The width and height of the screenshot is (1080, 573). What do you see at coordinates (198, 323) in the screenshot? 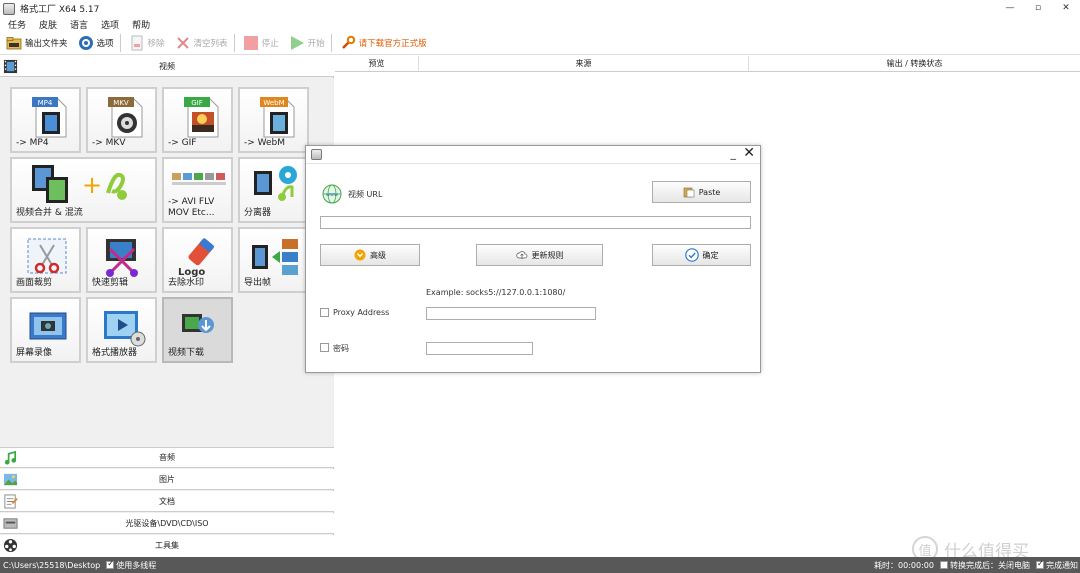
I see `video-download-icon` at bounding box center [198, 323].